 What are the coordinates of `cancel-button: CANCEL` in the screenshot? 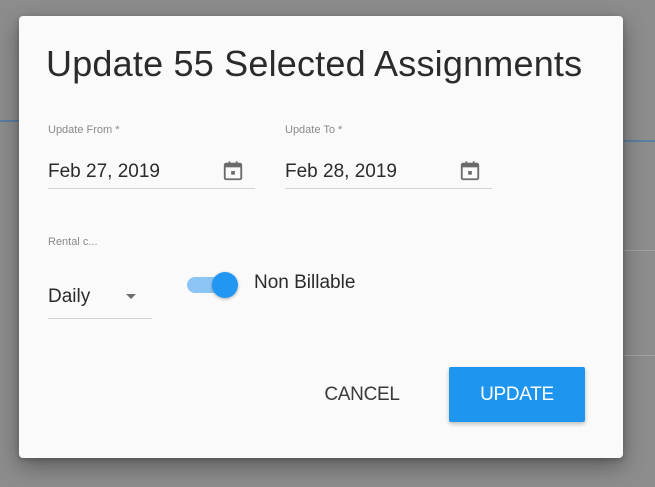 It's located at (362, 394).